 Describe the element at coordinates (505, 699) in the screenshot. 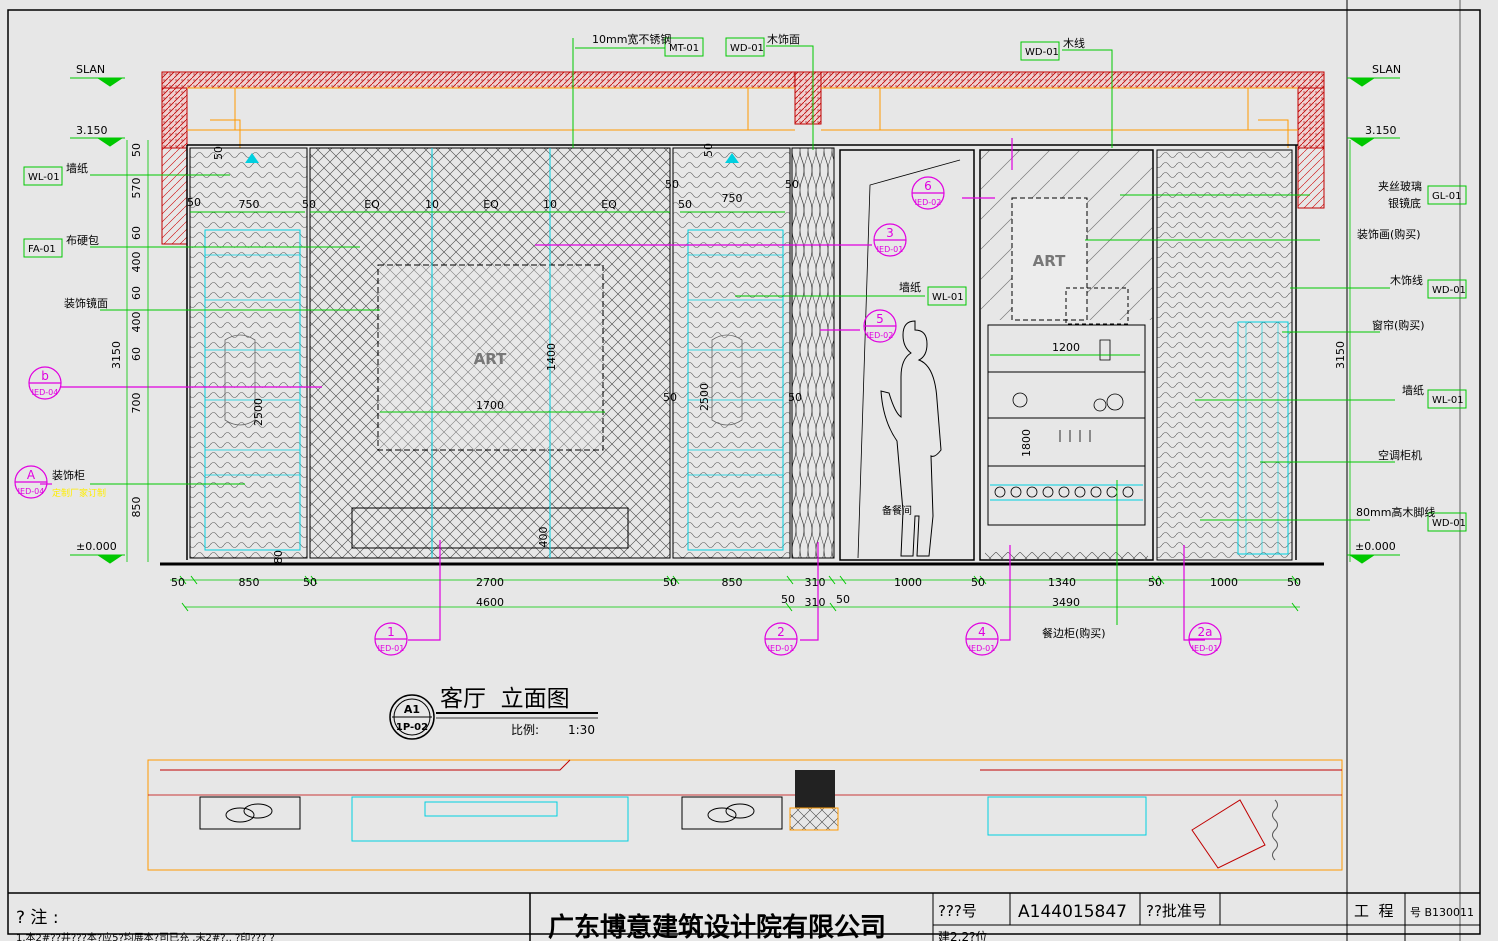

I see `drawing-title: 客厅 立面图` at that location.